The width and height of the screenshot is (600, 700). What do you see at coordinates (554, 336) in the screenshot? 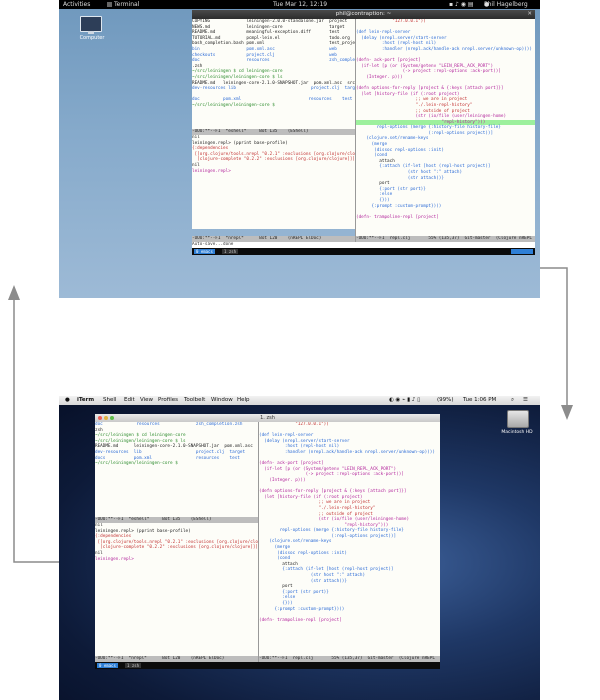
I see `connector-right` at bounding box center [554, 336].